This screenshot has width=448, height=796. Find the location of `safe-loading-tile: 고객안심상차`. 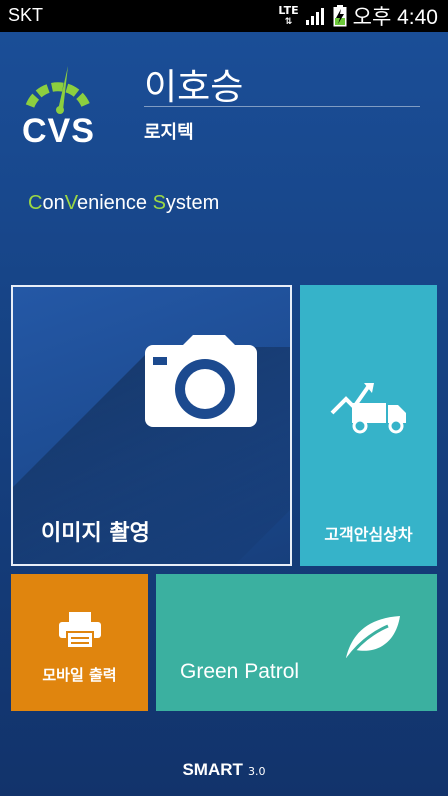

safe-loading-tile: 고객안심상차 is located at coordinates (368, 425).